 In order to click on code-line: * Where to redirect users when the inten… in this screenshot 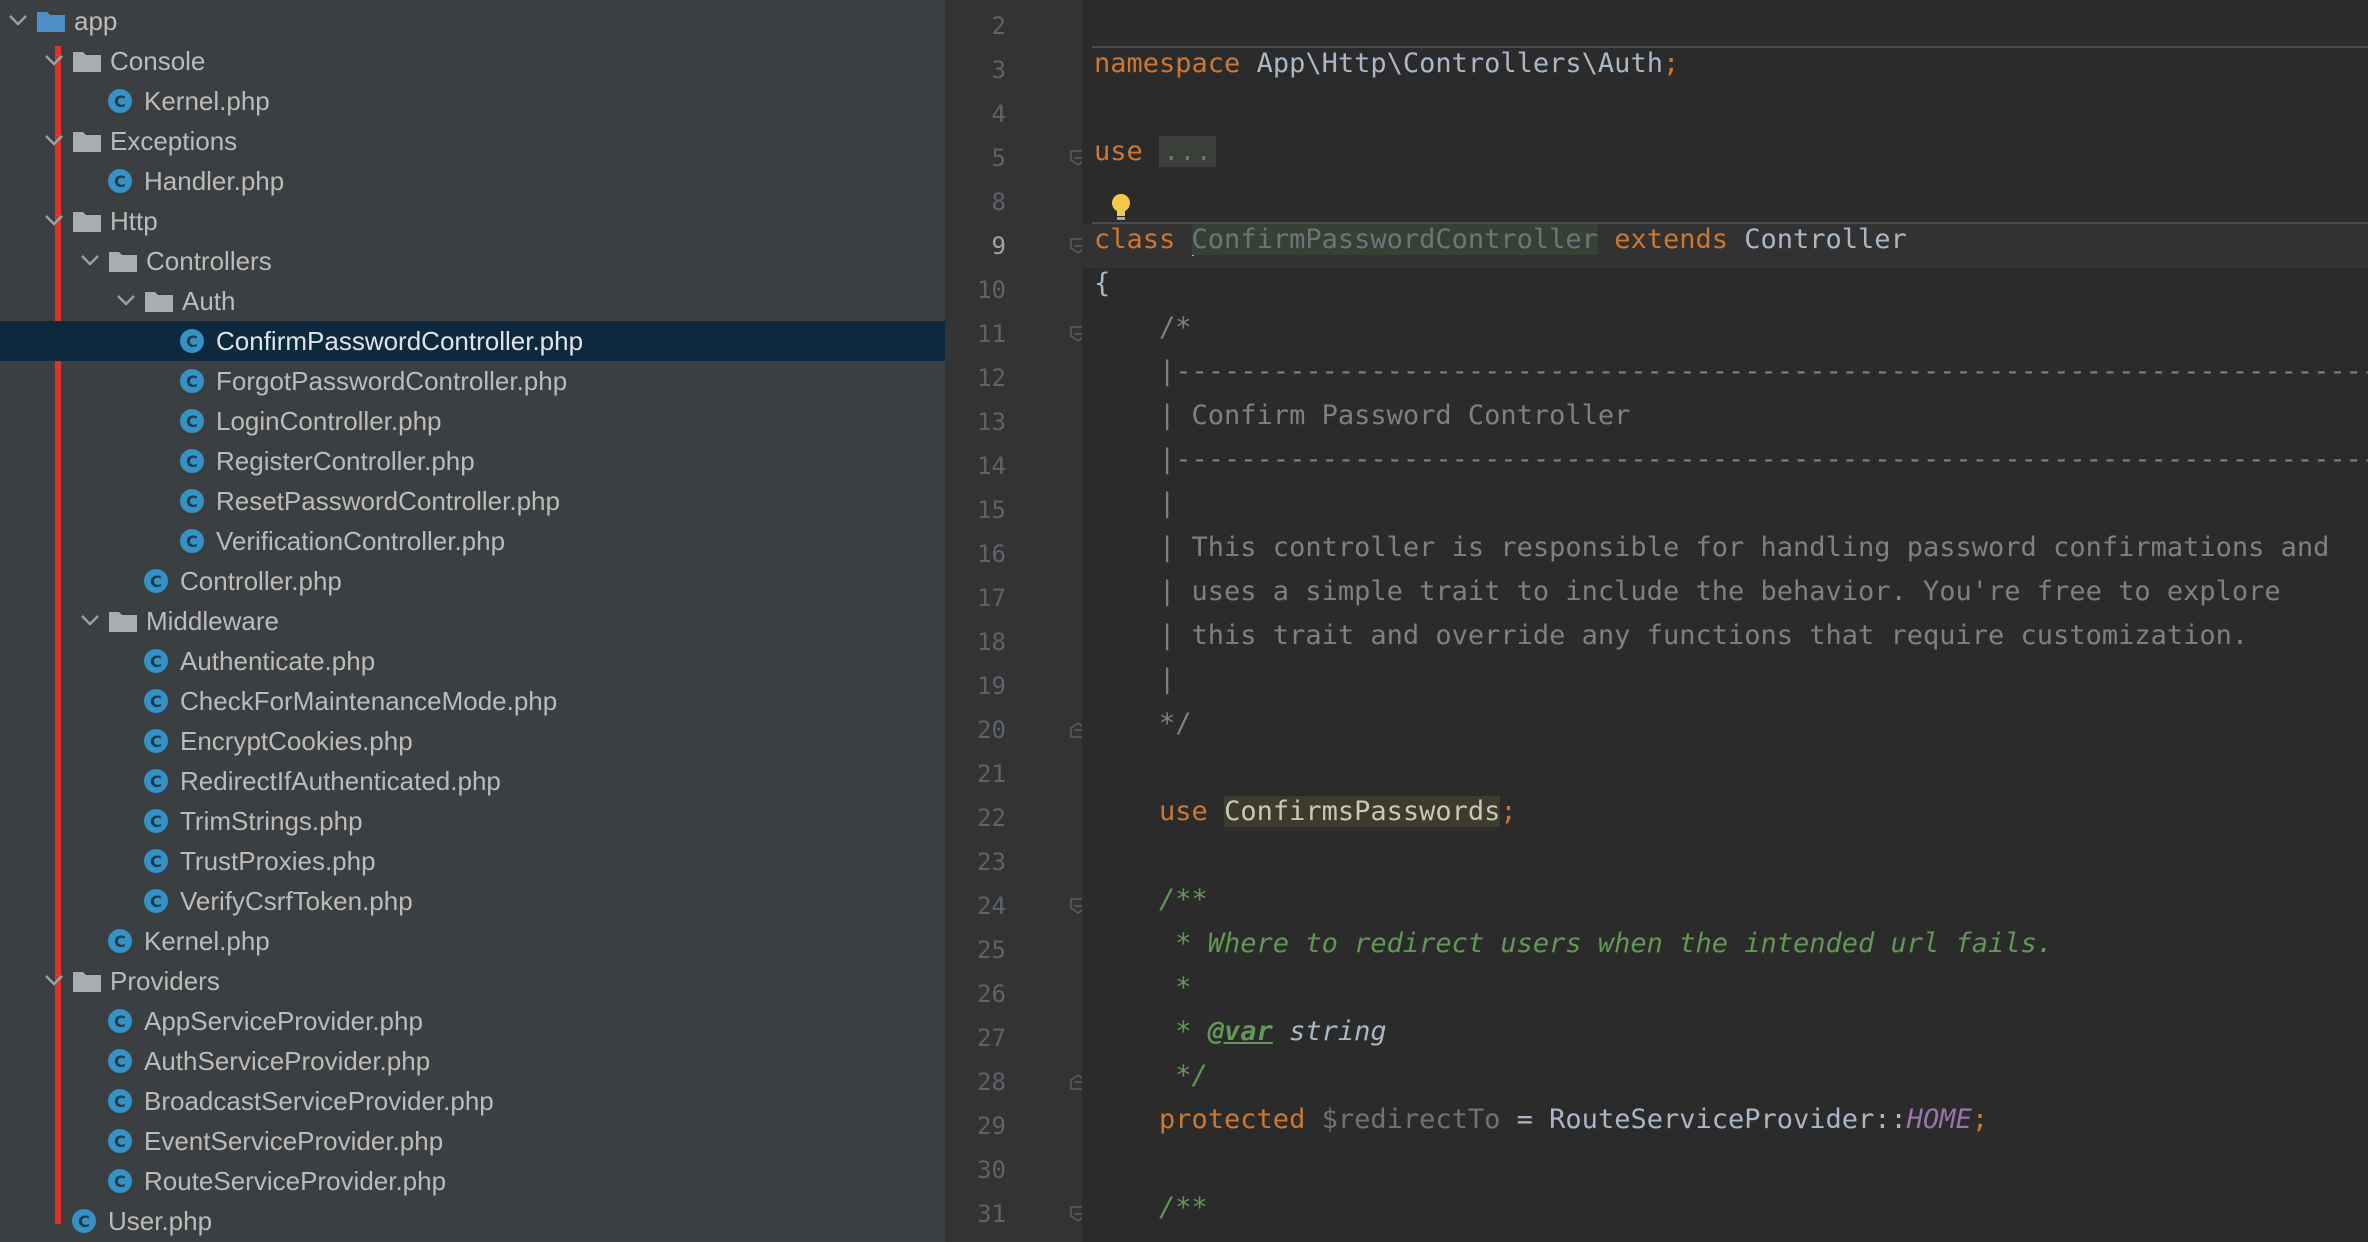, I will do `click(1573, 950)`.